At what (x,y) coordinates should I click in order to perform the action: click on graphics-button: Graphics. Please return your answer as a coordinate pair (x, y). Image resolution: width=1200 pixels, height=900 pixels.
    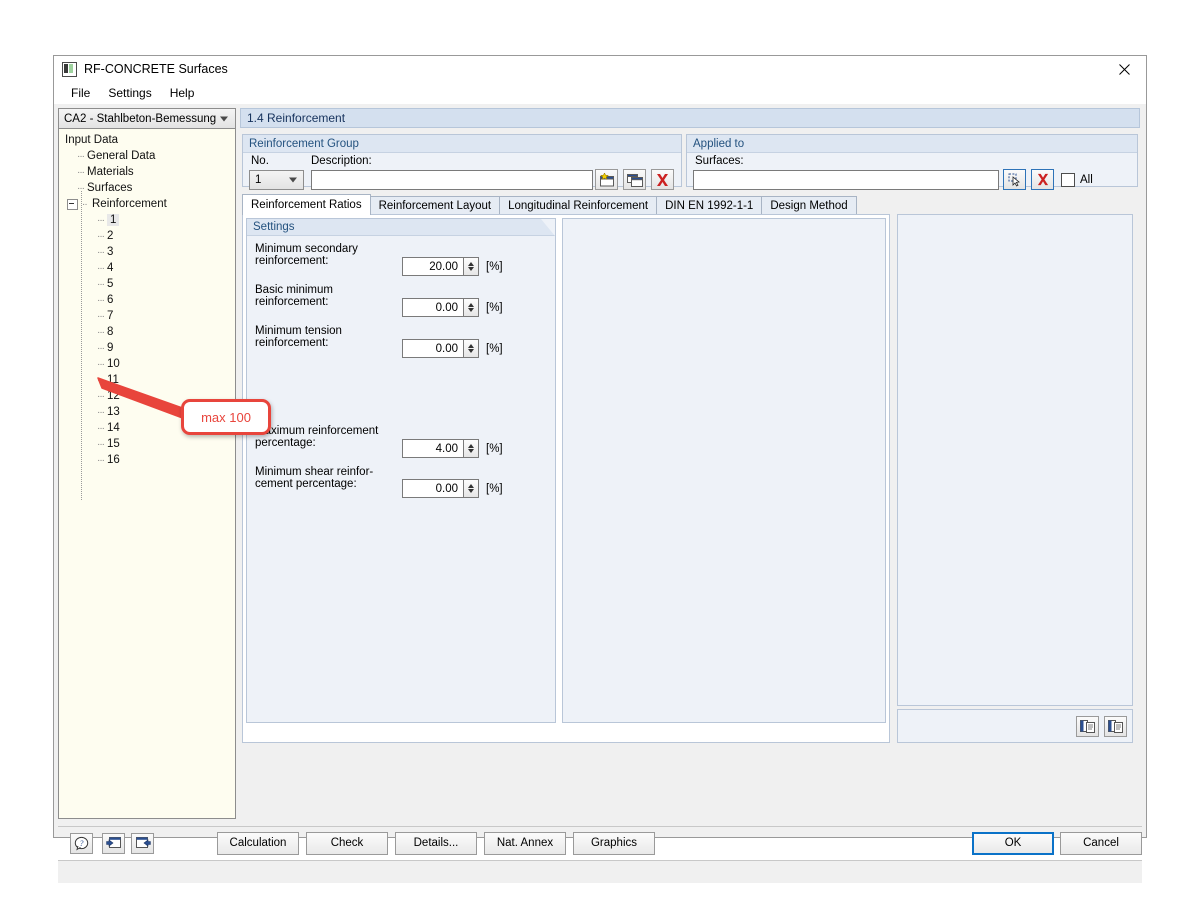
    Looking at the image, I should click on (614, 843).